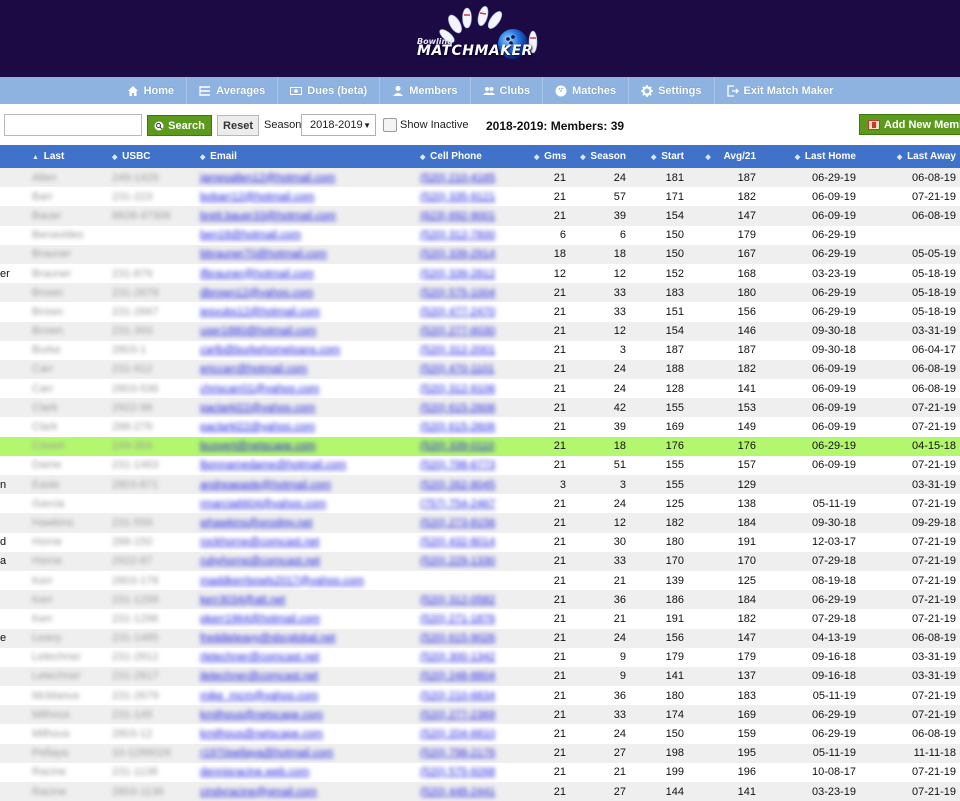 Image resolution: width=960 pixels, height=801 pixels. I want to click on nav-clubs: Clubs, so click(507, 90).